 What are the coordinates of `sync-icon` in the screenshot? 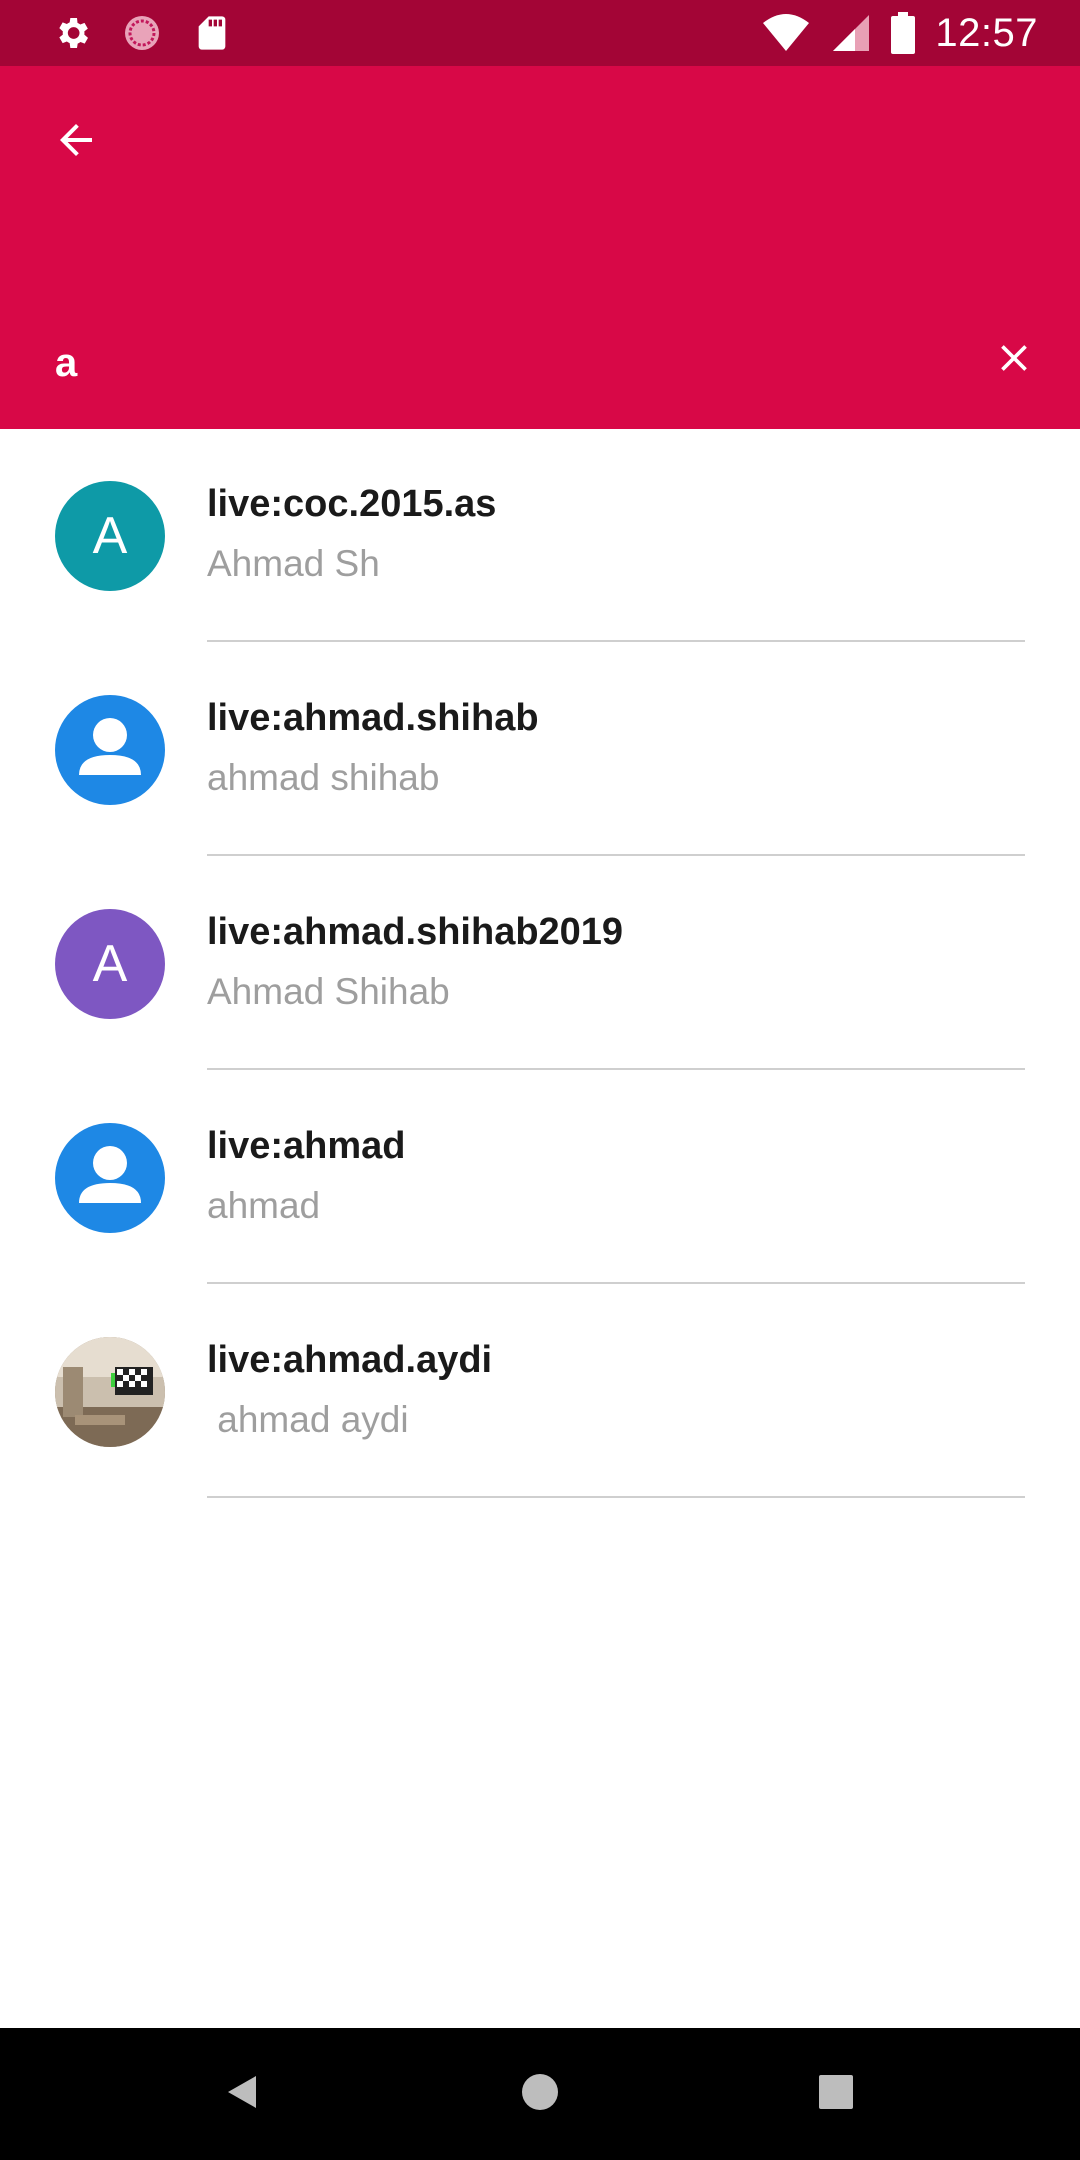 It's located at (142, 33).